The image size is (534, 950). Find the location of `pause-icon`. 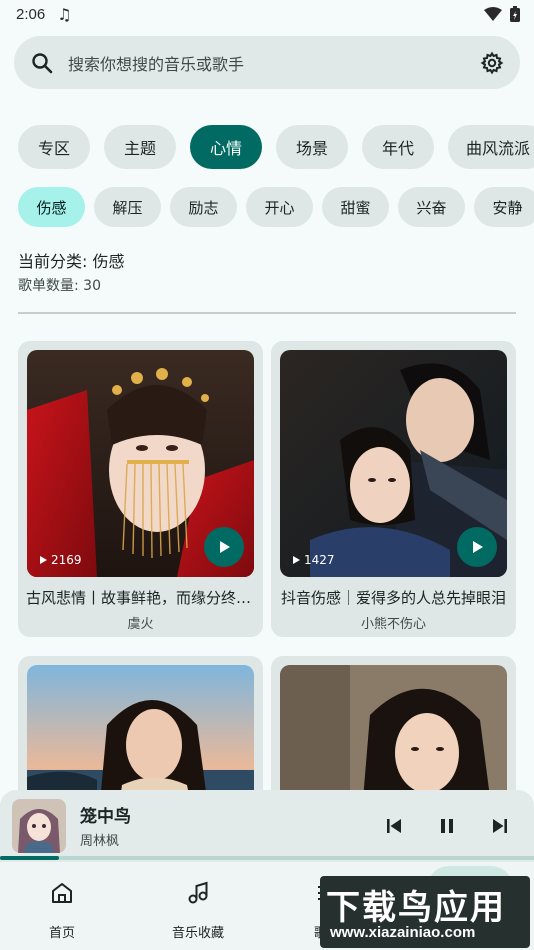

pause-icon is located at coordinates (447, 826).